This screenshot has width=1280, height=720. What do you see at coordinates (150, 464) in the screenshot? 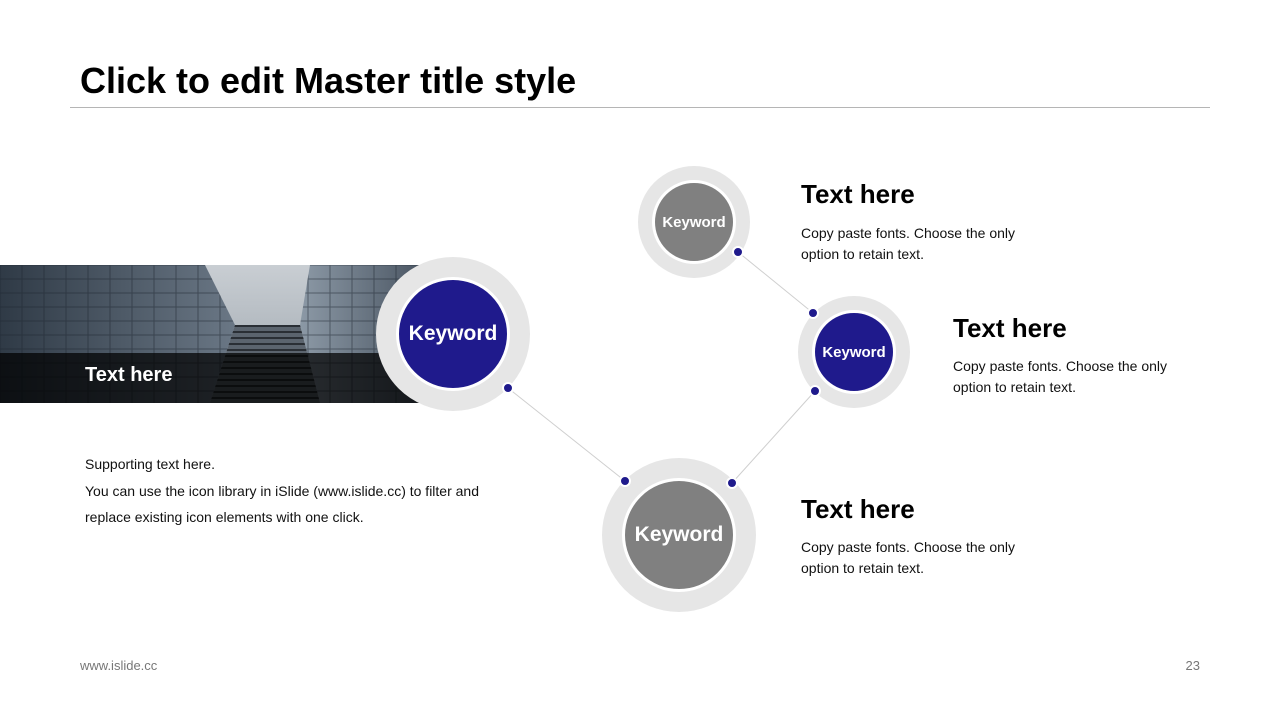
I see `supporting-line: Supporting text here.` at bounding box center [150, 464].